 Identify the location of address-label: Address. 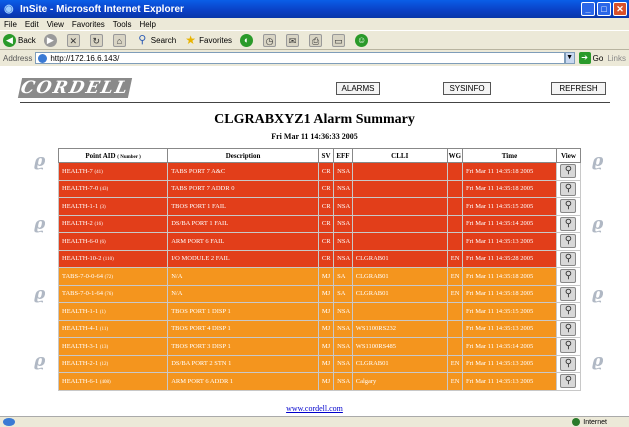
(18, 58).